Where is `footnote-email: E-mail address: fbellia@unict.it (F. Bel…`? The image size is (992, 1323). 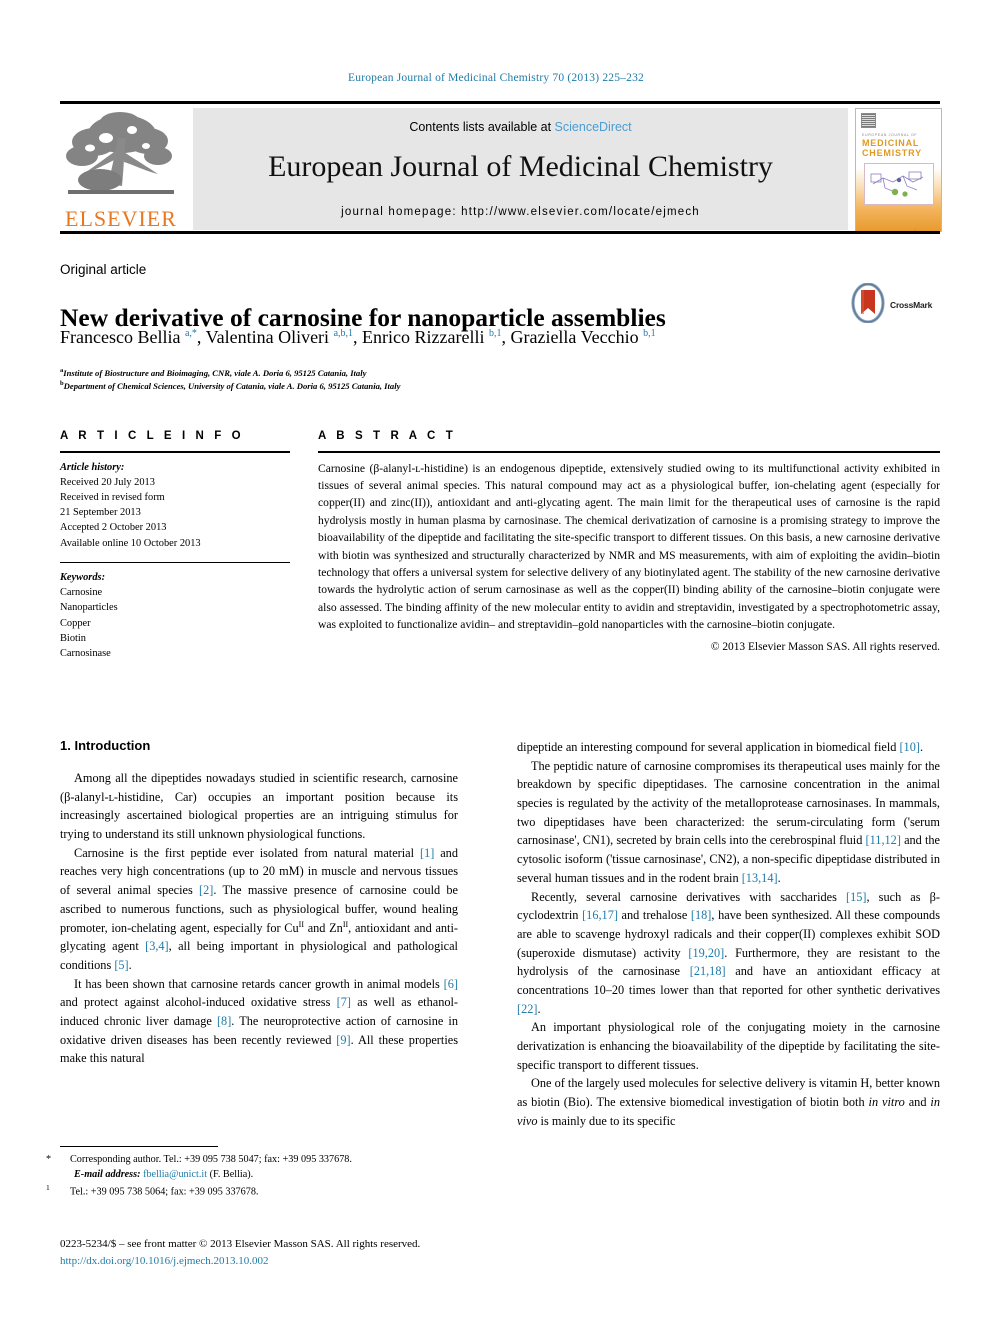 footnote-email: E-mail address: fbellia@unict.it (F. Bel… is located at coordinates (260, 1175).